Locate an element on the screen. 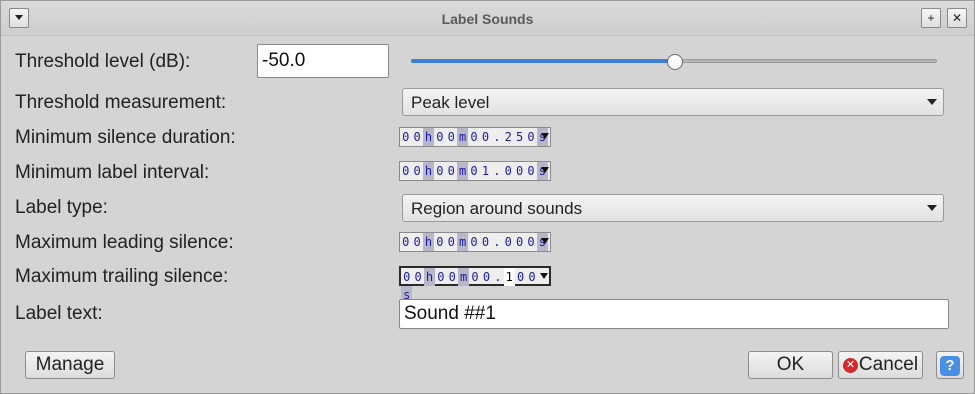 Image resolution: width=975 pixels, height=394 pixels. max-leading-silence-timecode: 00h00m00.000s is located at coordinates (475, 242).